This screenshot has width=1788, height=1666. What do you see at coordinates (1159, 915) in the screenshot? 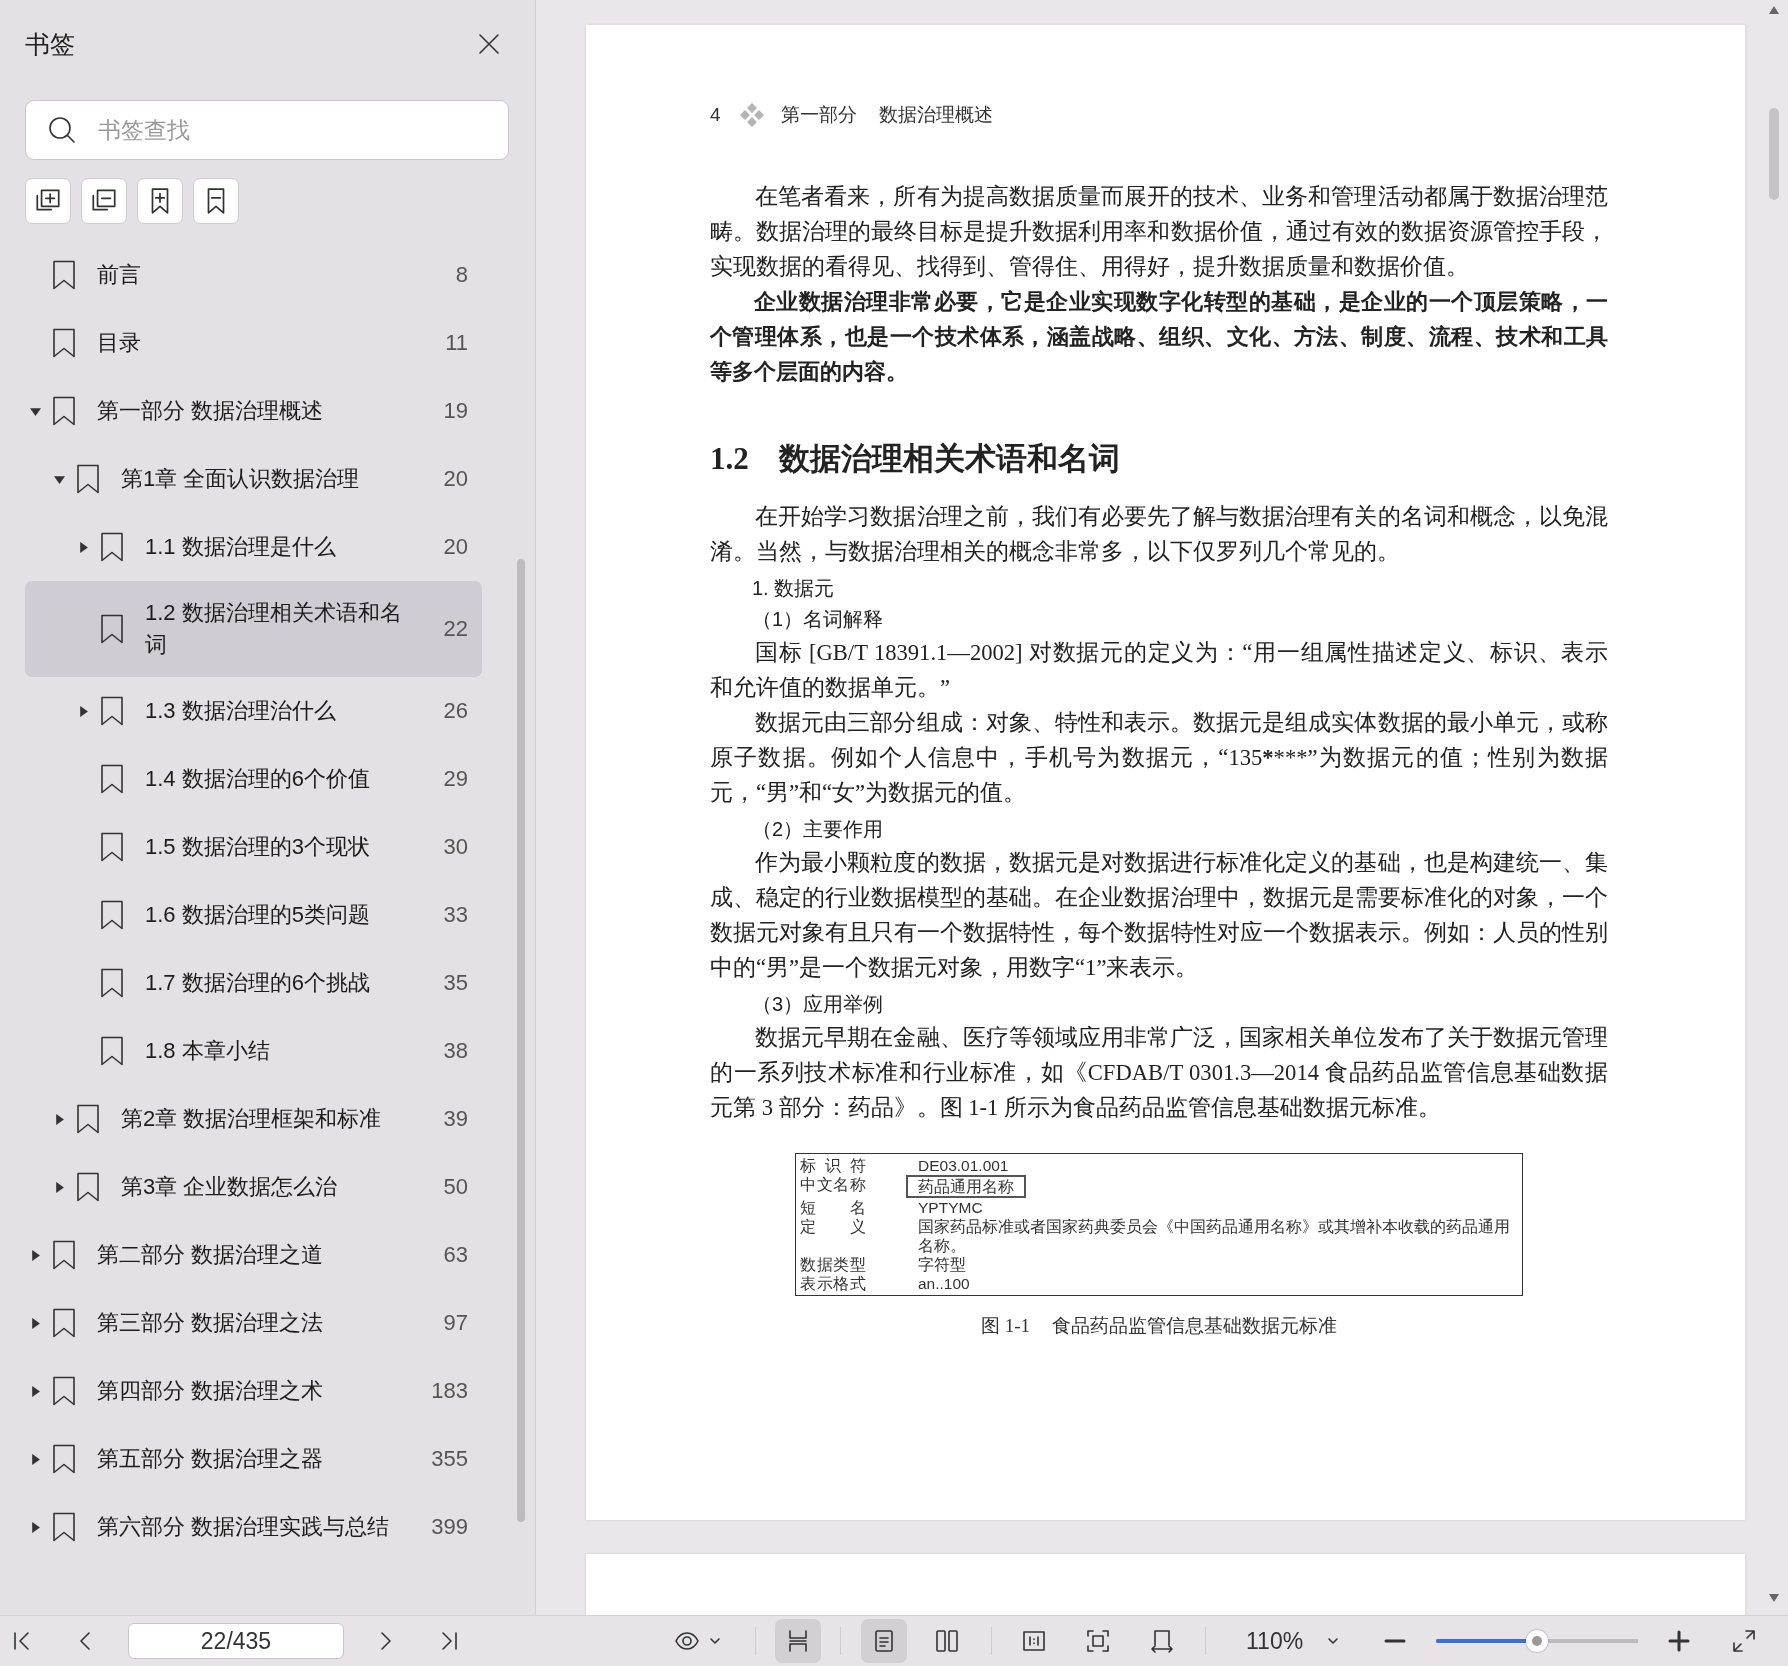
I see `paragraph: 作为最小颗粒度的数据，数据元是对数据进行标准化定义的基础，也是构建统一、集成、稳定的行业数据模型的基础。在企业数据治理中，数据元是需要标准化的对象，一个数据元对象有且只有一个数据特性，每个数据特性对应一个数据表示。例如：人员的性别中的“男”是一个数据元对象，用数字“1”来表示。` at bounding box center [1159, 915].